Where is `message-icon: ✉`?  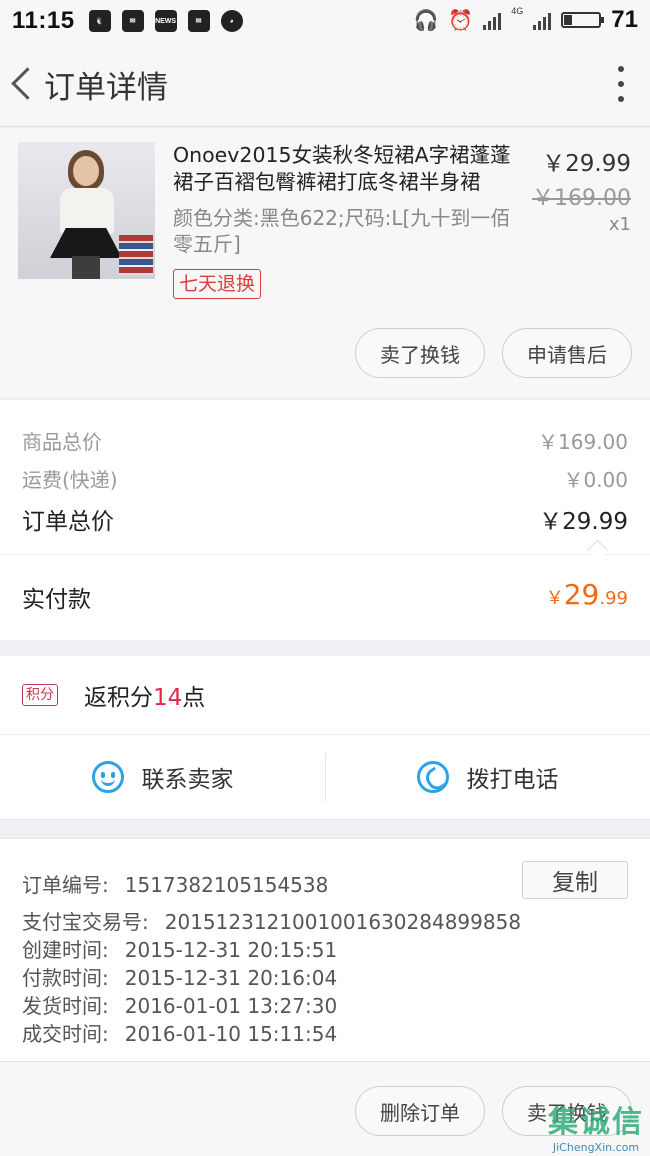
message-icon: ✉ is located at coordinates (132, 21).